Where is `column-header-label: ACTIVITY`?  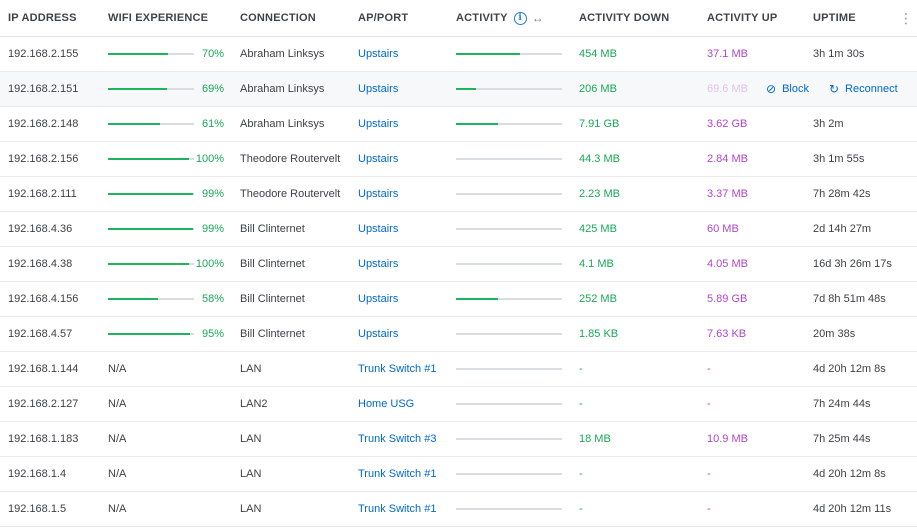 column-header-label: ACTIVITY is located at coordinates (482, 18).